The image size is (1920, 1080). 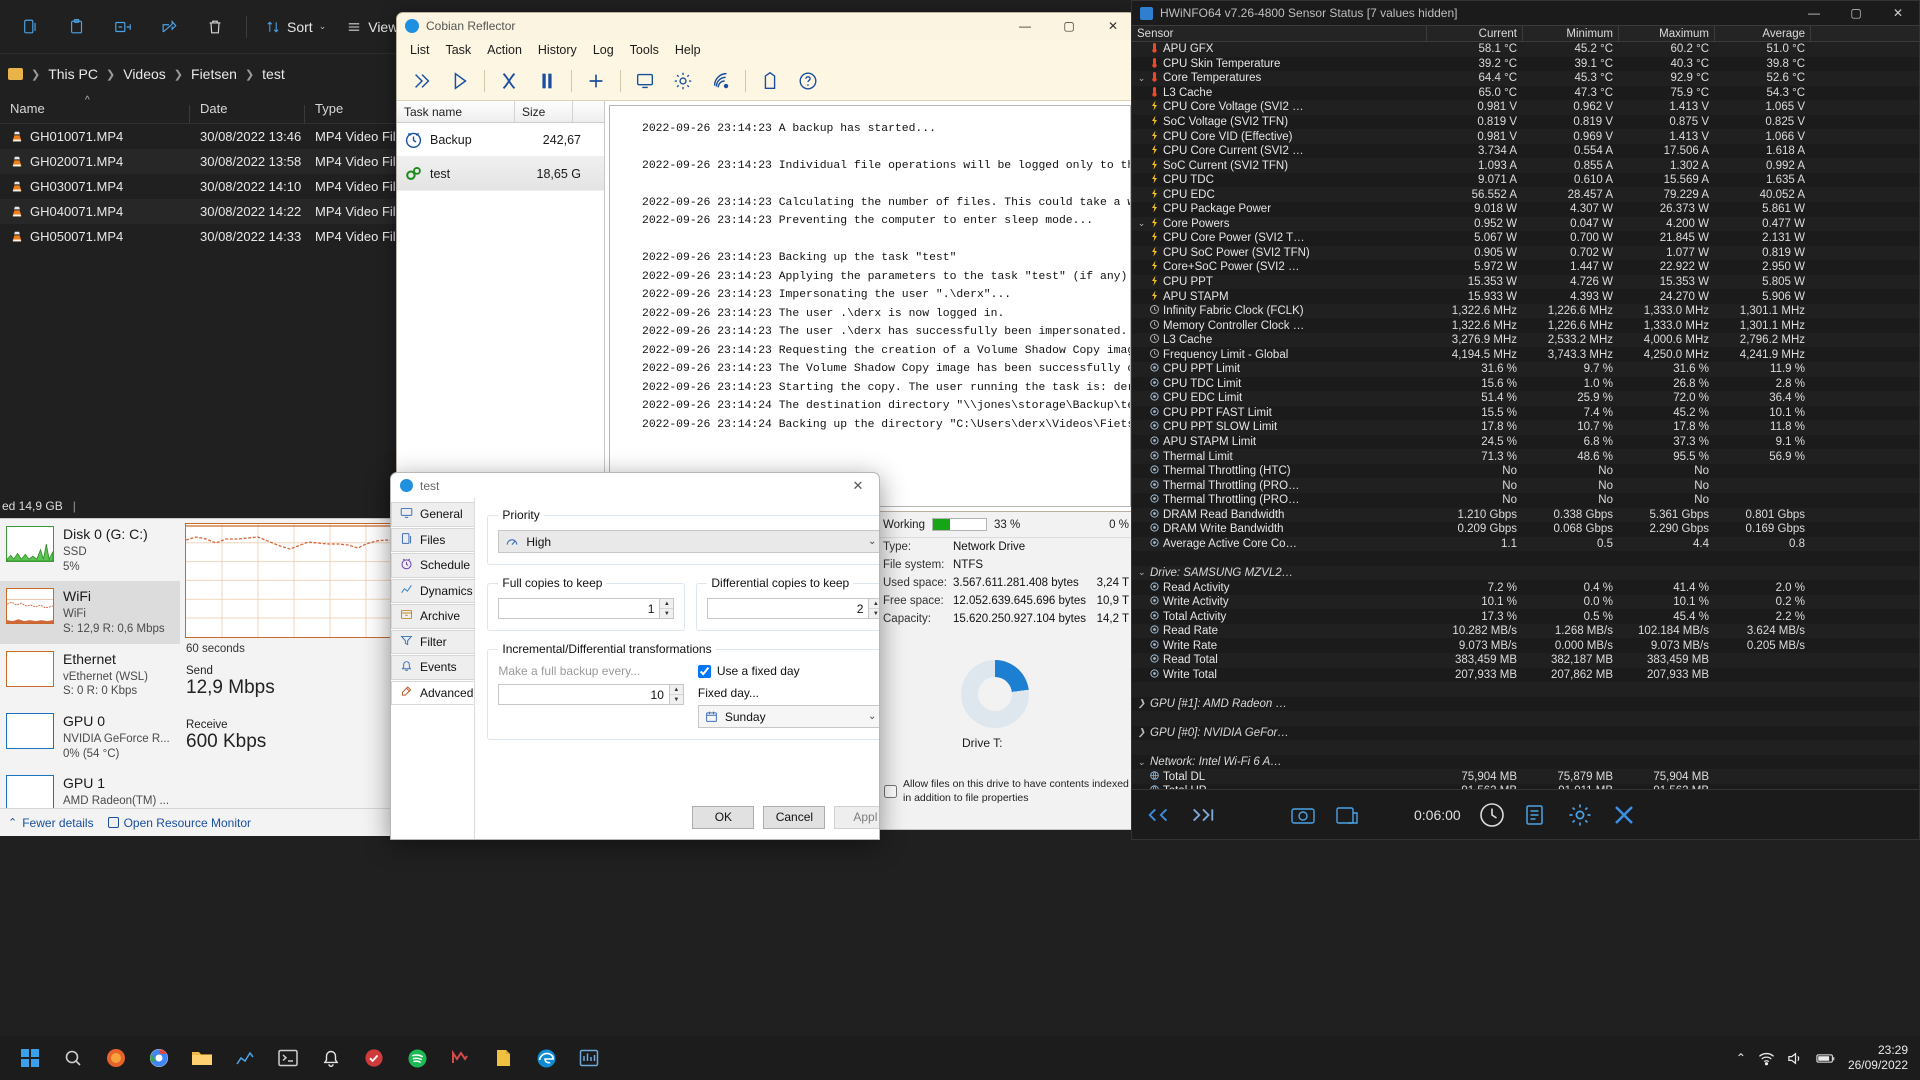 I want to click on full-copies-stepper: ▲▼, so click(x=586, y=608).